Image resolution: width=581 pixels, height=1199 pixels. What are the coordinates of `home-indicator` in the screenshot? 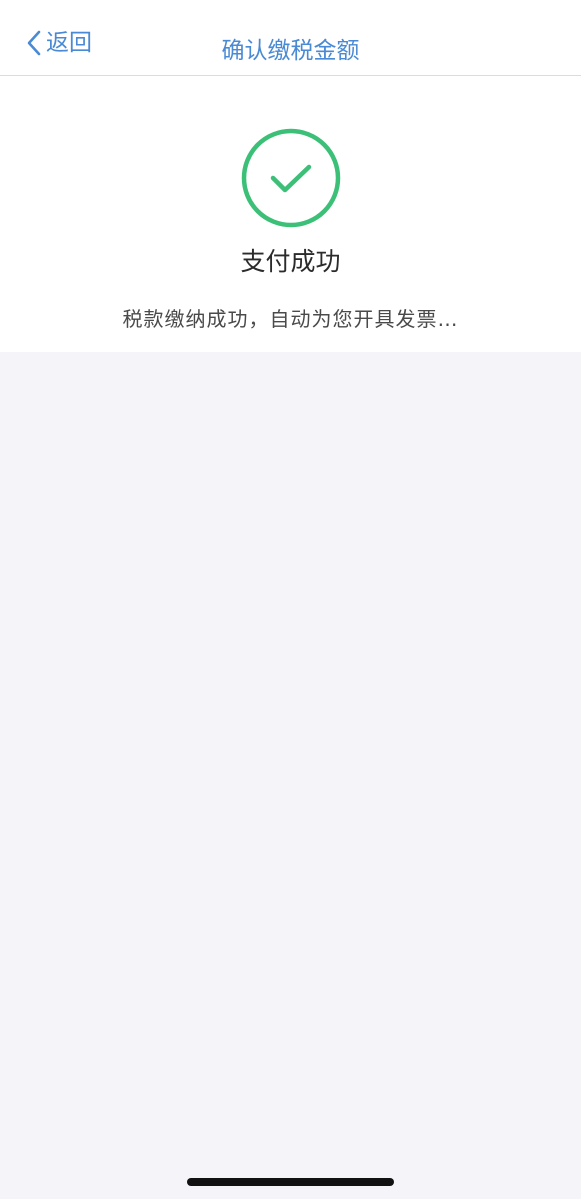 It's located at (290, 1182).